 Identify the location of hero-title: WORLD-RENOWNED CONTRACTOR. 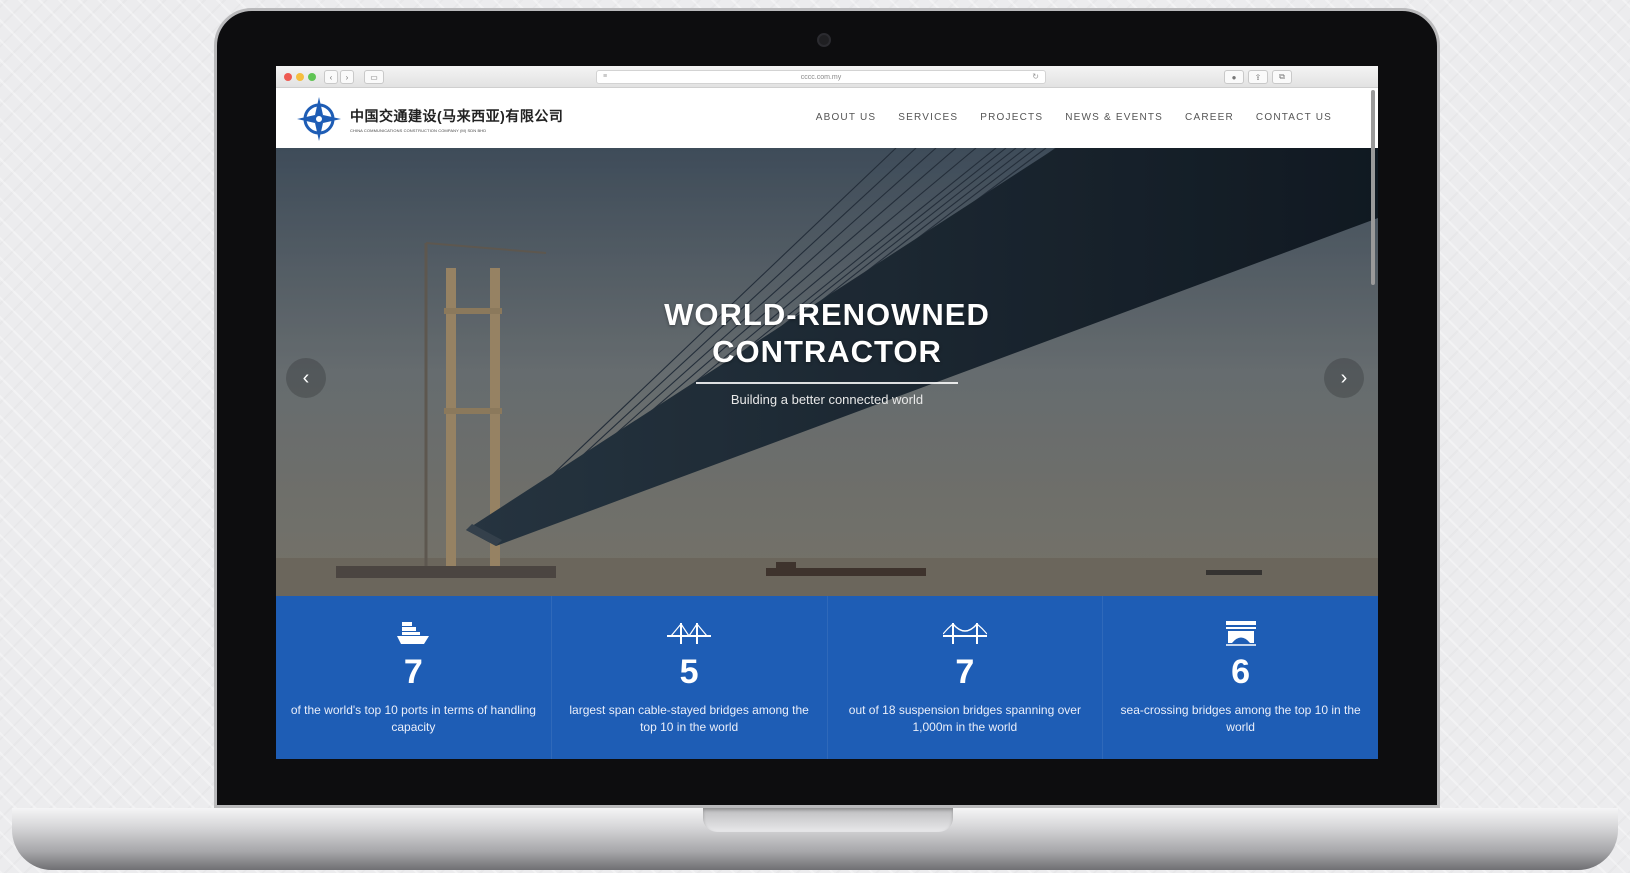
(827, 333).